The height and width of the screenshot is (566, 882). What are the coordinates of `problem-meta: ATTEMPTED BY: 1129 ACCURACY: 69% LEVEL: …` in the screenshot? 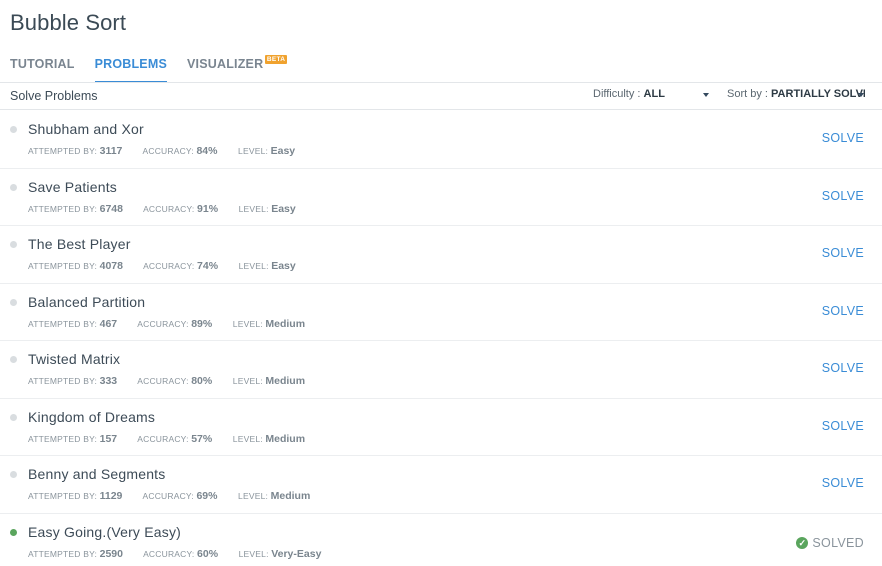 It's located at (178, 496).